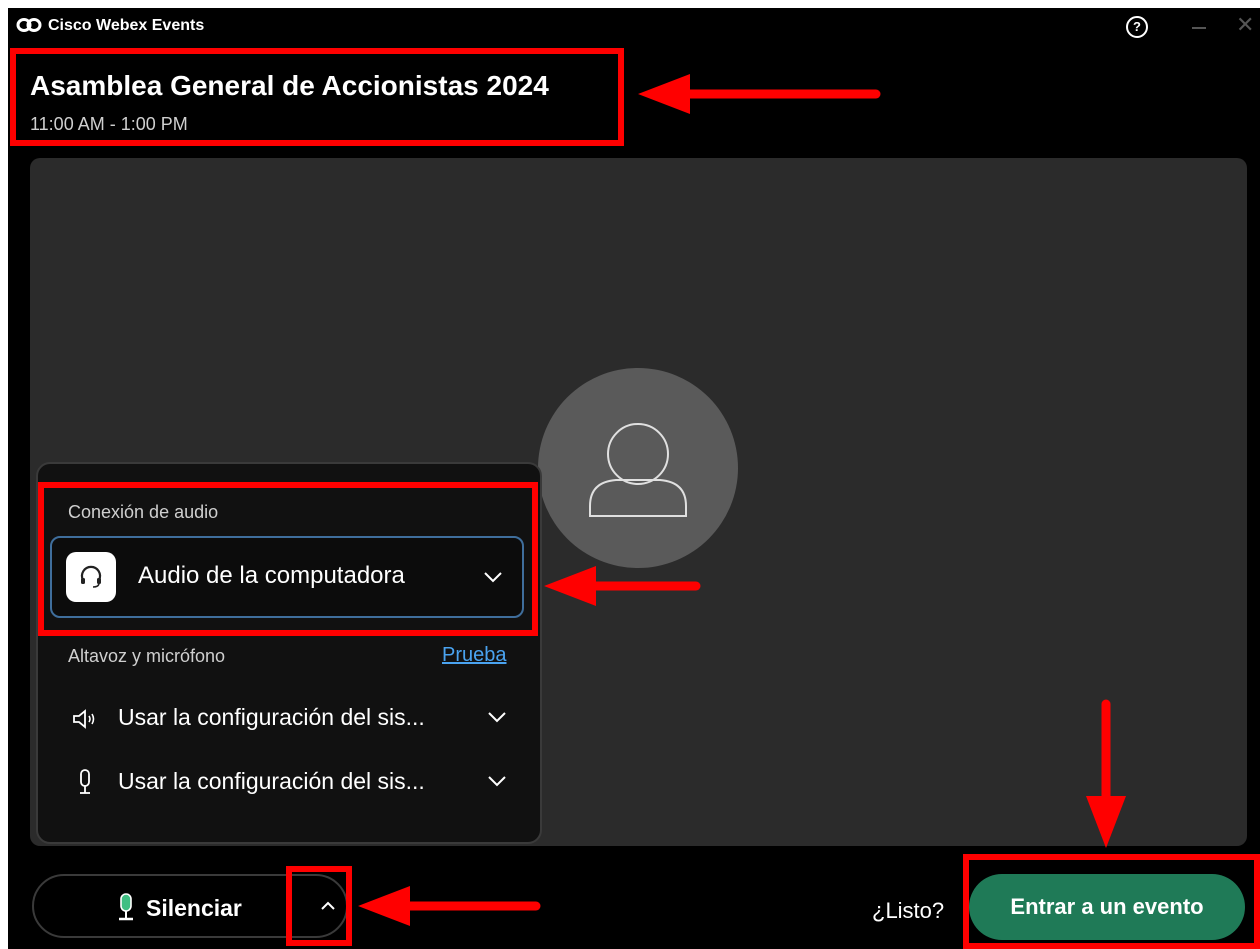 The image size is (1260, 949). Describe the element at coordinates (109, 124) in the screenshot. I see `event-time: 11:00 AM - 1:00 PM` at that location.